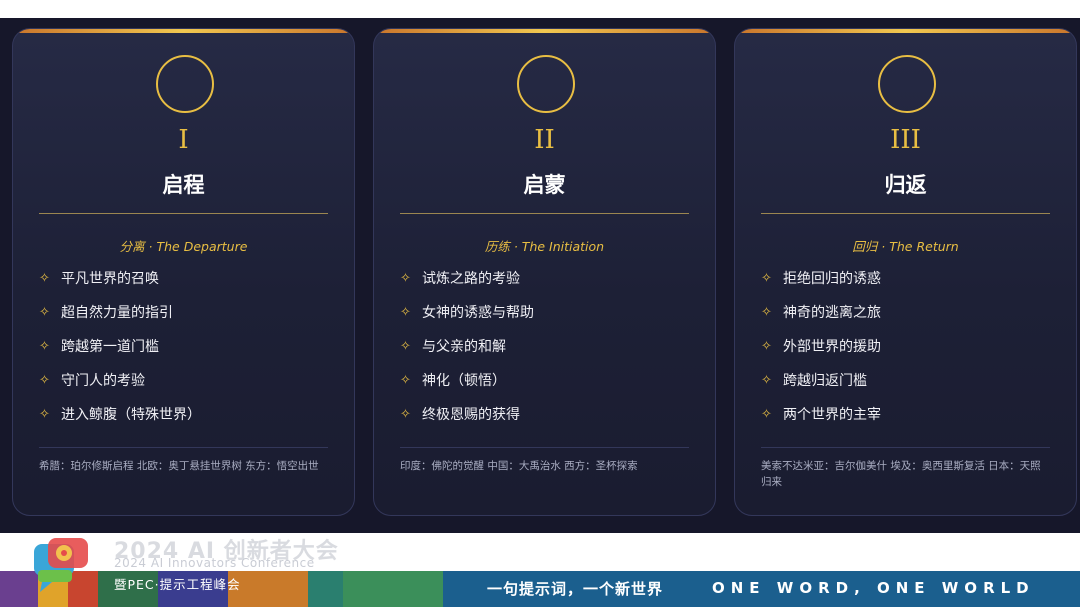 The width and height of the screenshot is (1080, 607). What do you see at coordinates (183, 140) in the screenshot?
I see `stage-numeral: I` at bounding box center [183, 140].